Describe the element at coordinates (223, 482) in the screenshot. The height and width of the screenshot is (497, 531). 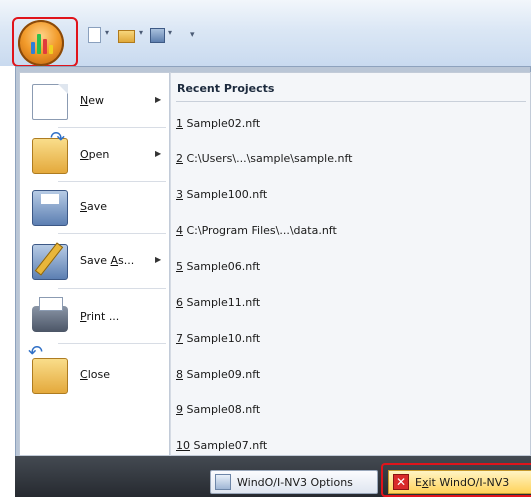
I see `options-icon` at that location.